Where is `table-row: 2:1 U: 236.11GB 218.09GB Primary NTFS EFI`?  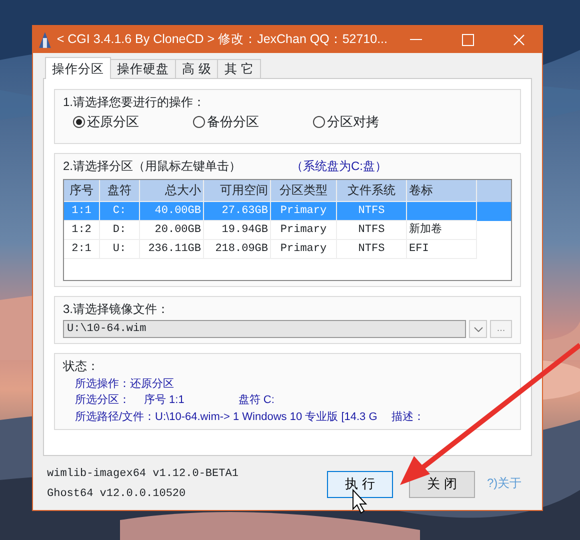
table-row: 2:1 U: 236.11GB 218.09GB Primary NTFS EFI is located at coordinates (287, 249).